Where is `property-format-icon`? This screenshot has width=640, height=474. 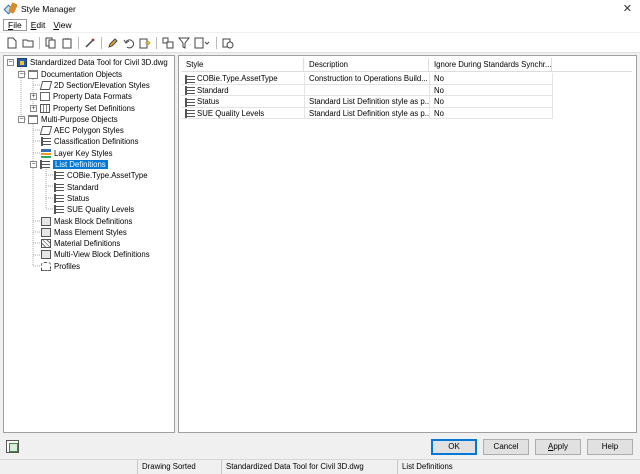 property-format-icon is located at coordinates (45, 97).